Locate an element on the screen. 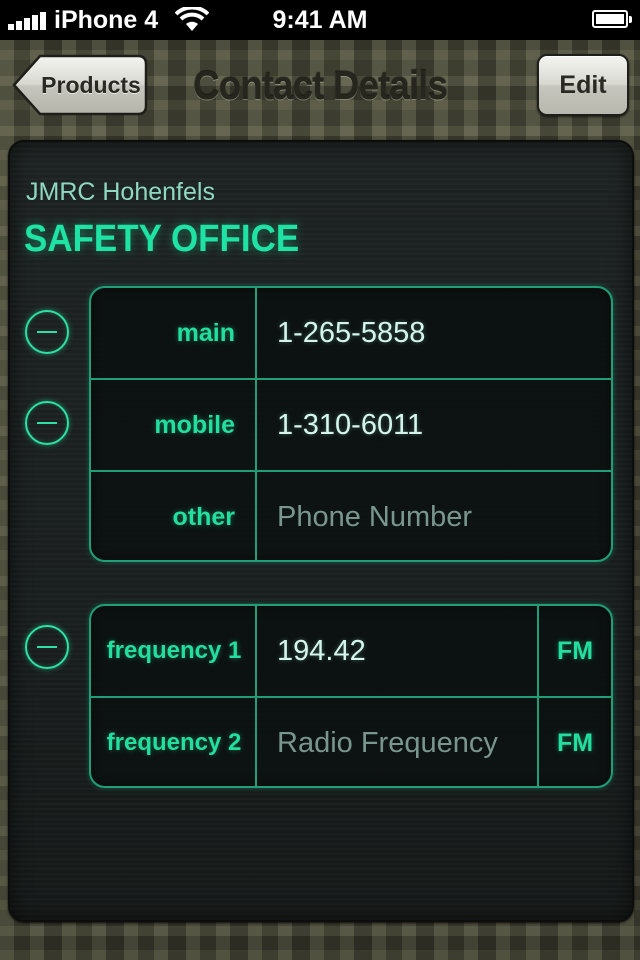  phone-row-other: other Phone Number is located at coordinates (351, 515).